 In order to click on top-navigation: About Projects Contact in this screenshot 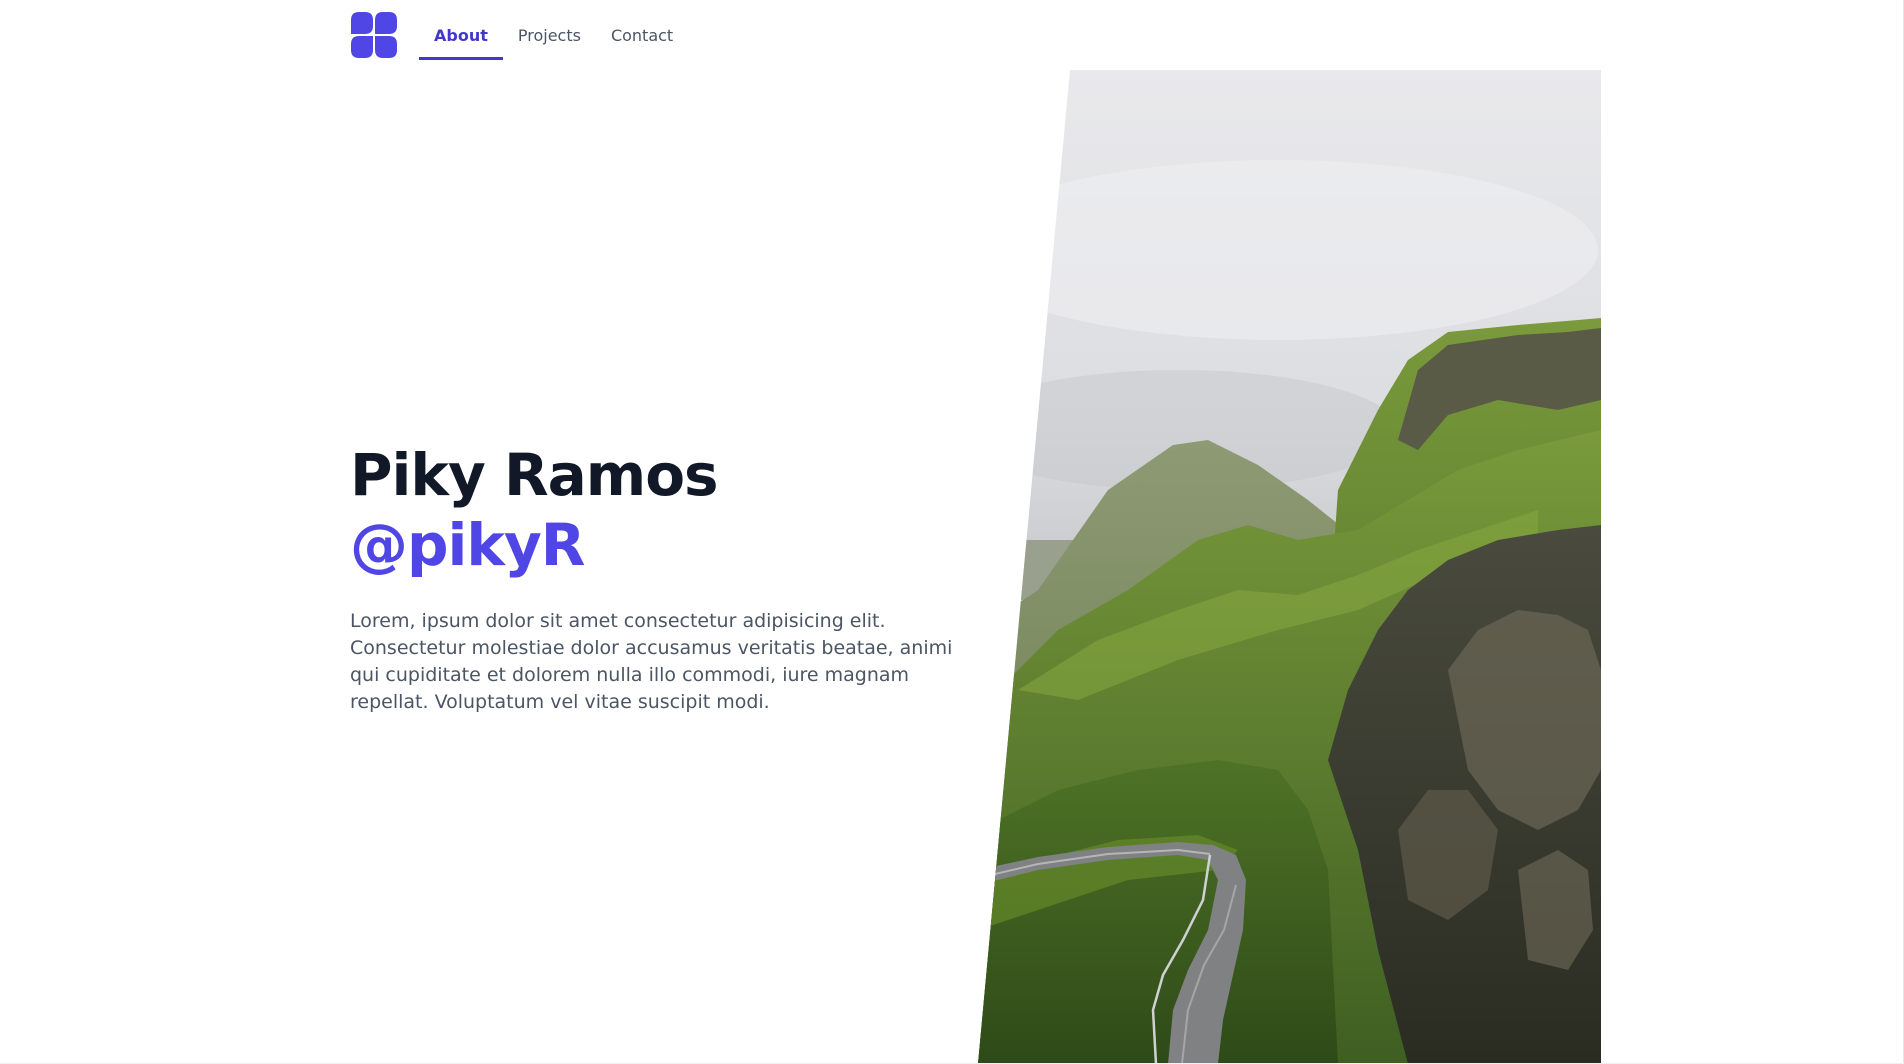, I will do `click(519, 35)`.